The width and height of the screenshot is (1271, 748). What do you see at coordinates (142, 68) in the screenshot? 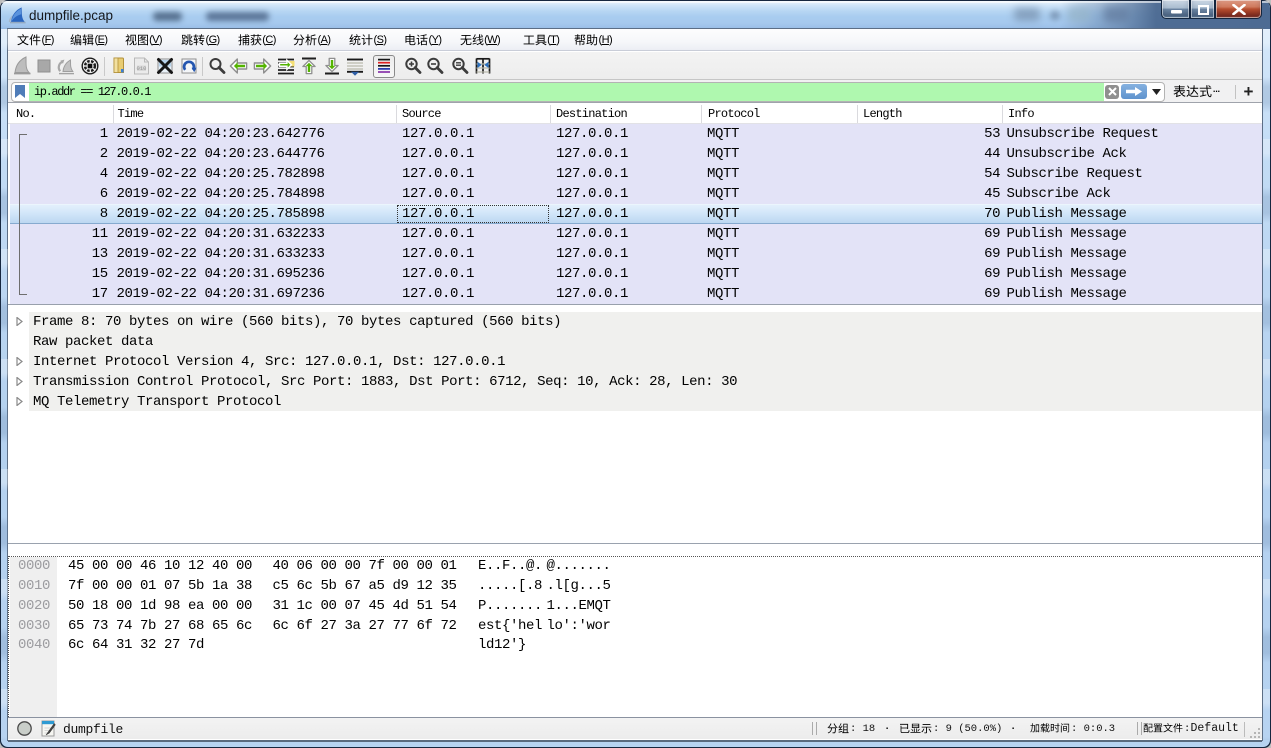
I see `svg-text: 010` at bounding box center [142, 68].